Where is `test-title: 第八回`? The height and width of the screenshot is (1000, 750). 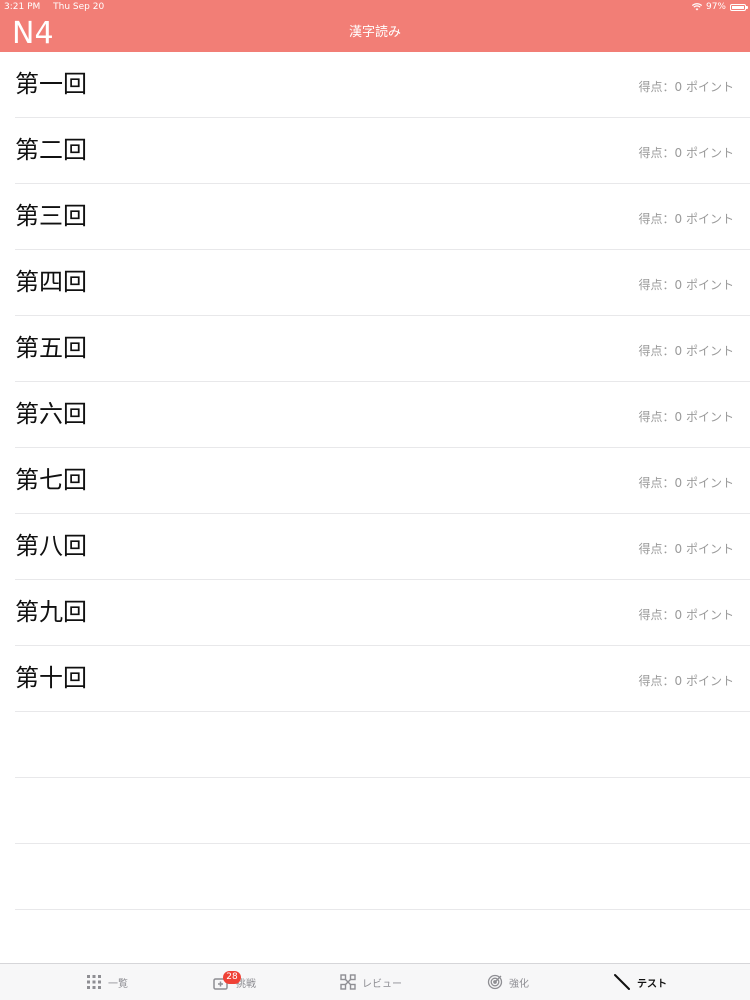 test-title: 第八回 is located at coordinates (51, 546).